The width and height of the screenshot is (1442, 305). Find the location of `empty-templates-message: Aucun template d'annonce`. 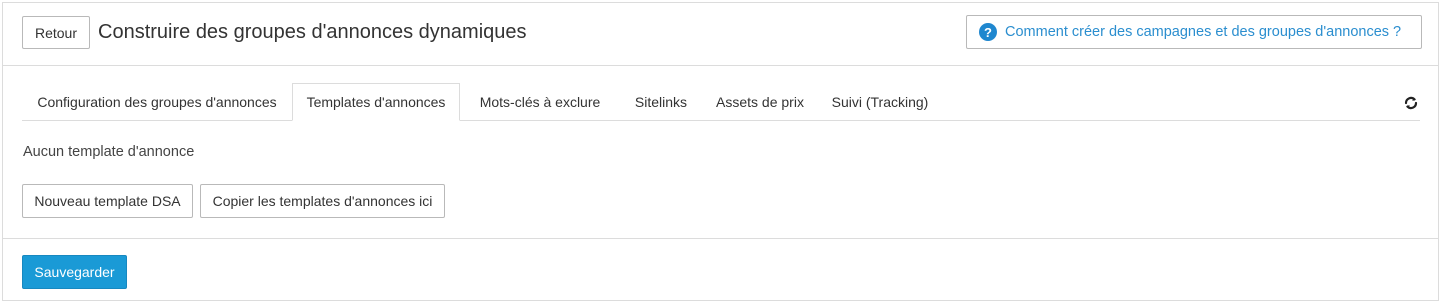

empty-templates-message: Aucun template d'annonce is located at coordinates (109, 152).